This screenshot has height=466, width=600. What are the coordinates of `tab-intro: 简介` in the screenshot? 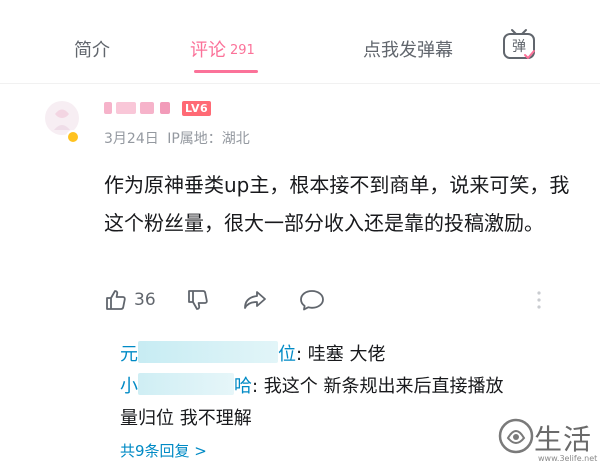 It's located at (92, 49).